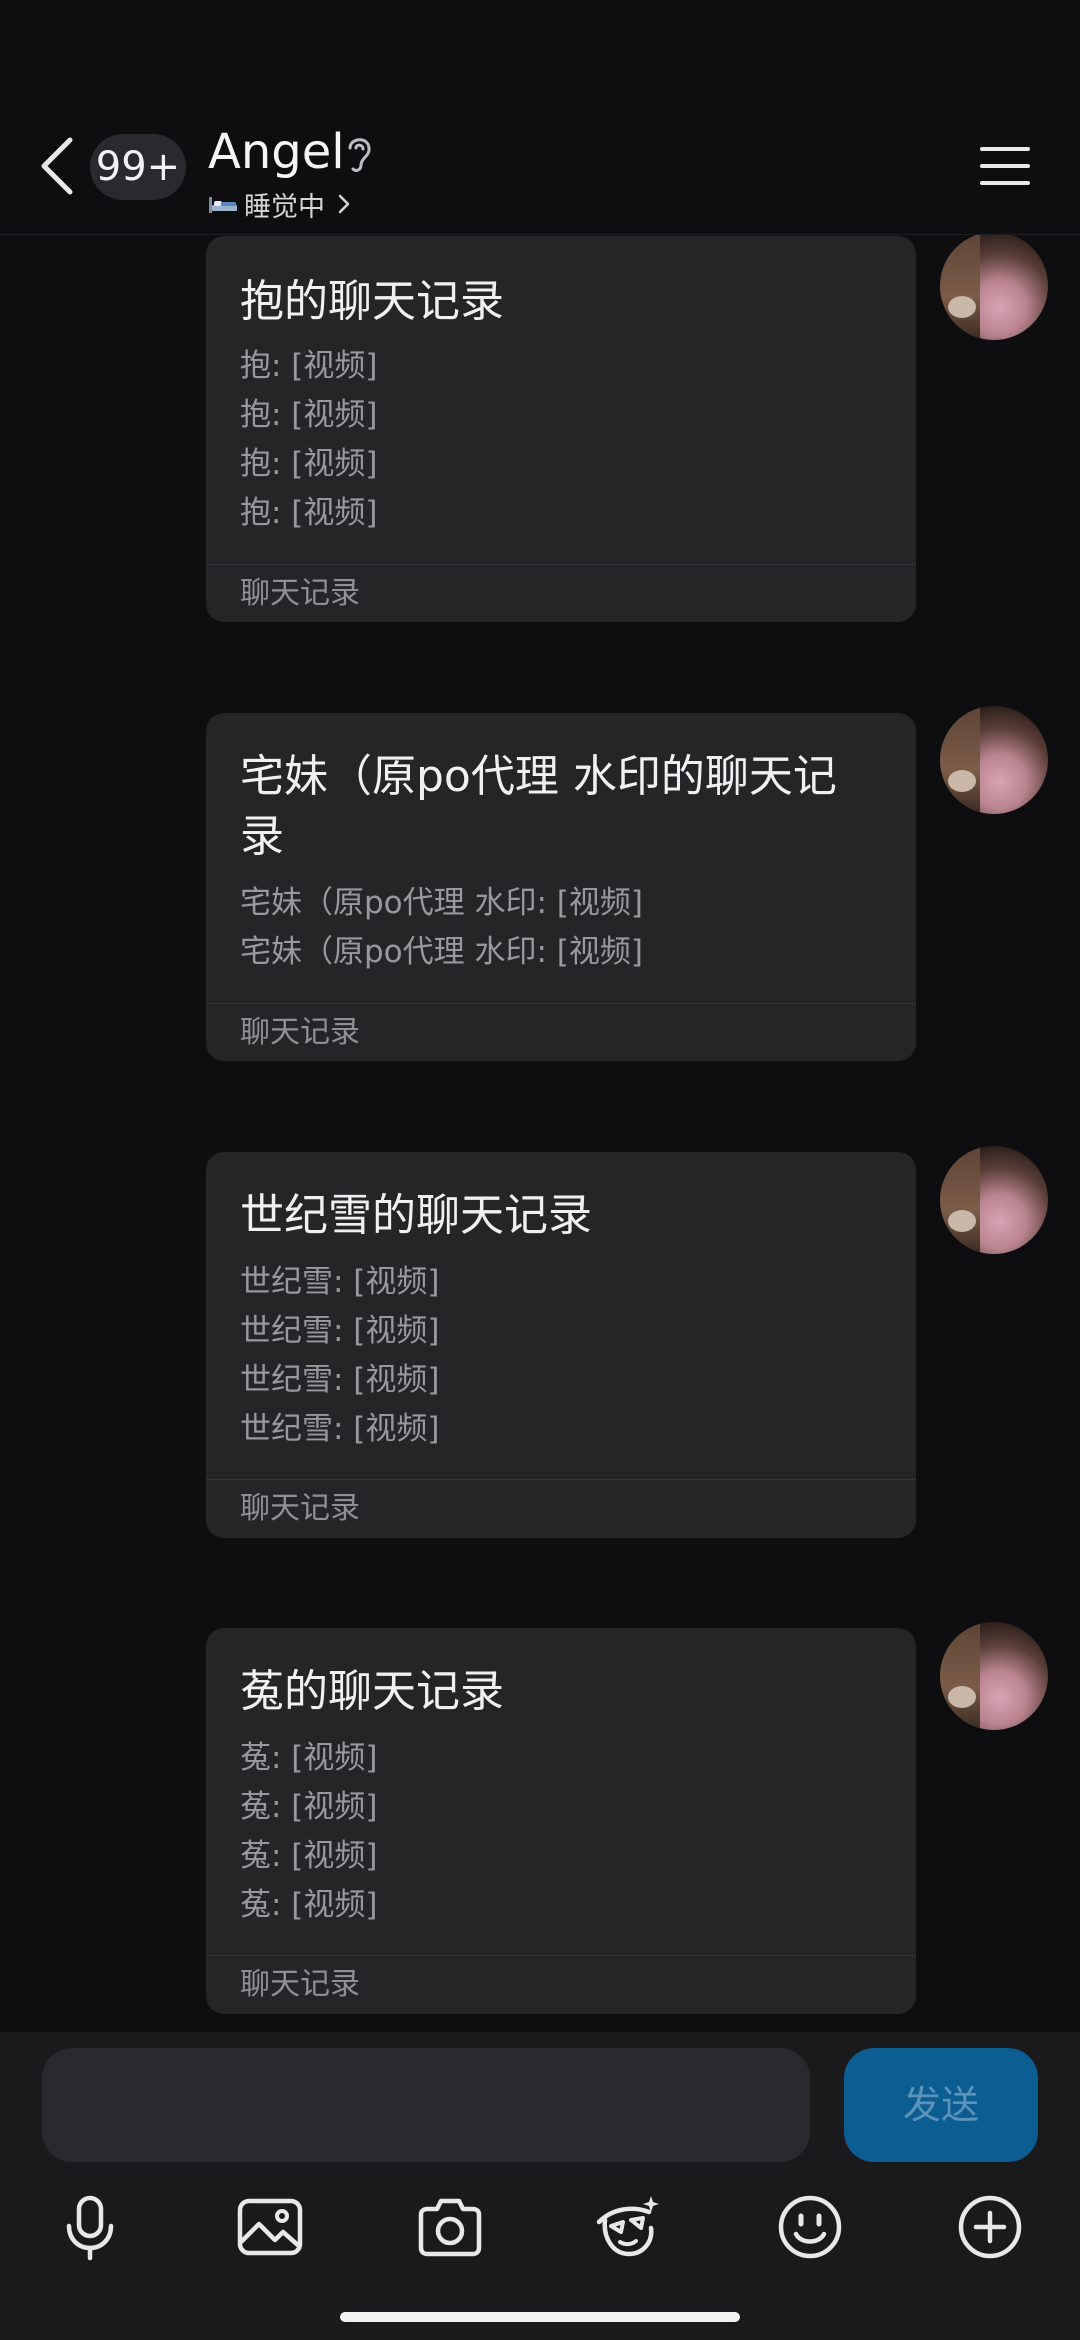  What do you see at coordinates (540, 2317) in the screenshot?
I see `home-indicator` at bounding box center [540, 2317].